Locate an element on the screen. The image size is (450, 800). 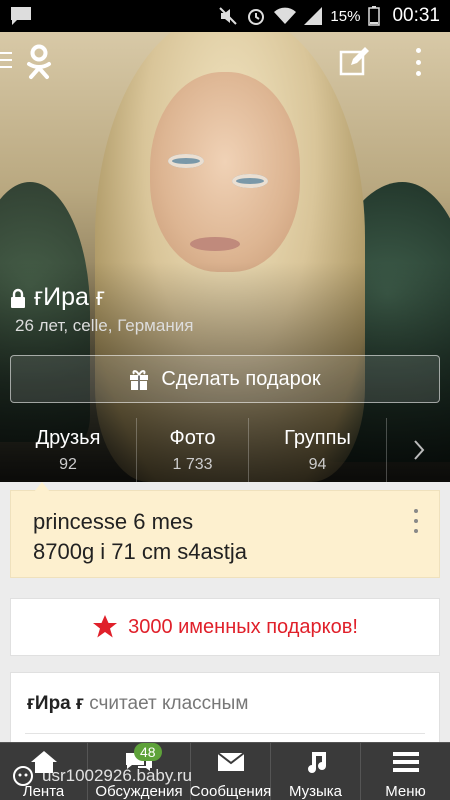
music-note-icon is located at coordinates (316, 762).